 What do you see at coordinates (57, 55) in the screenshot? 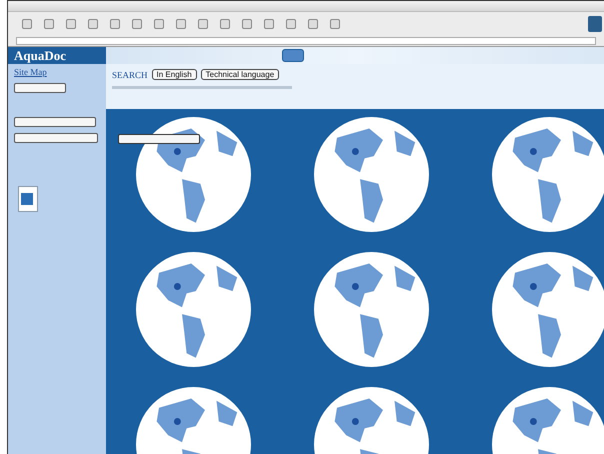
I see `logo: AquaDoc` at bounding box center [57, 55].